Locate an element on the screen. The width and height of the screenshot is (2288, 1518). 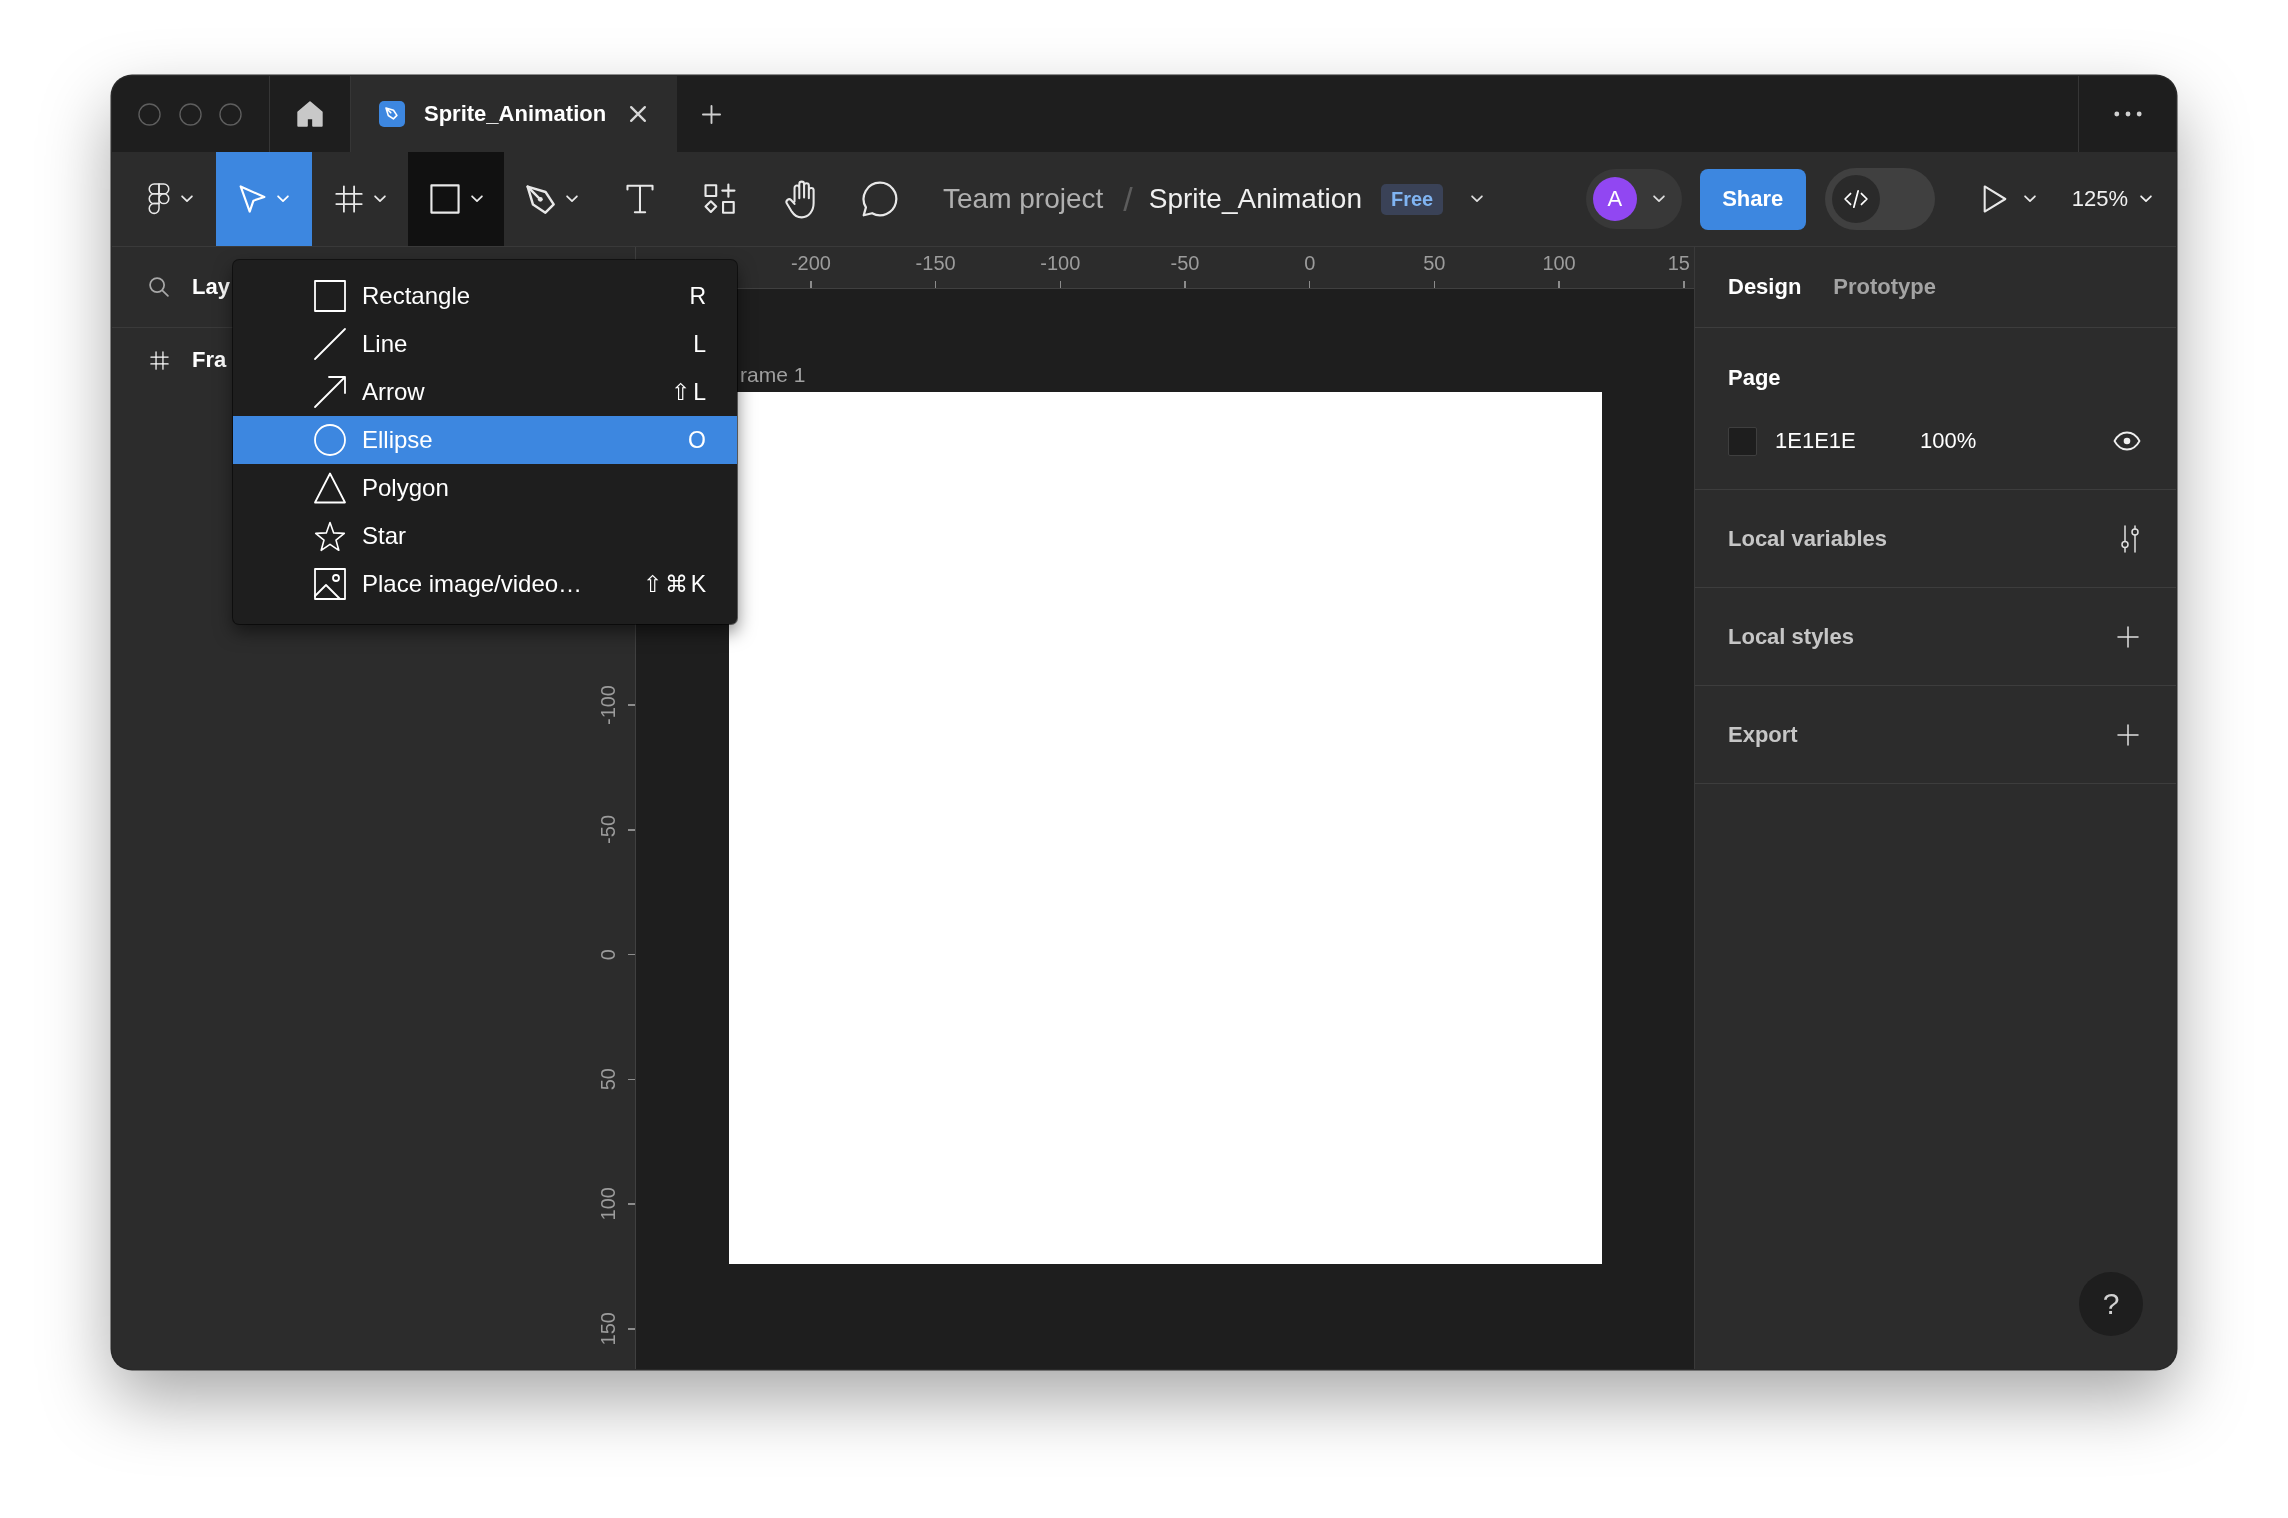
file-name: Sprite_Animation is located at coordinates (1255, 199).